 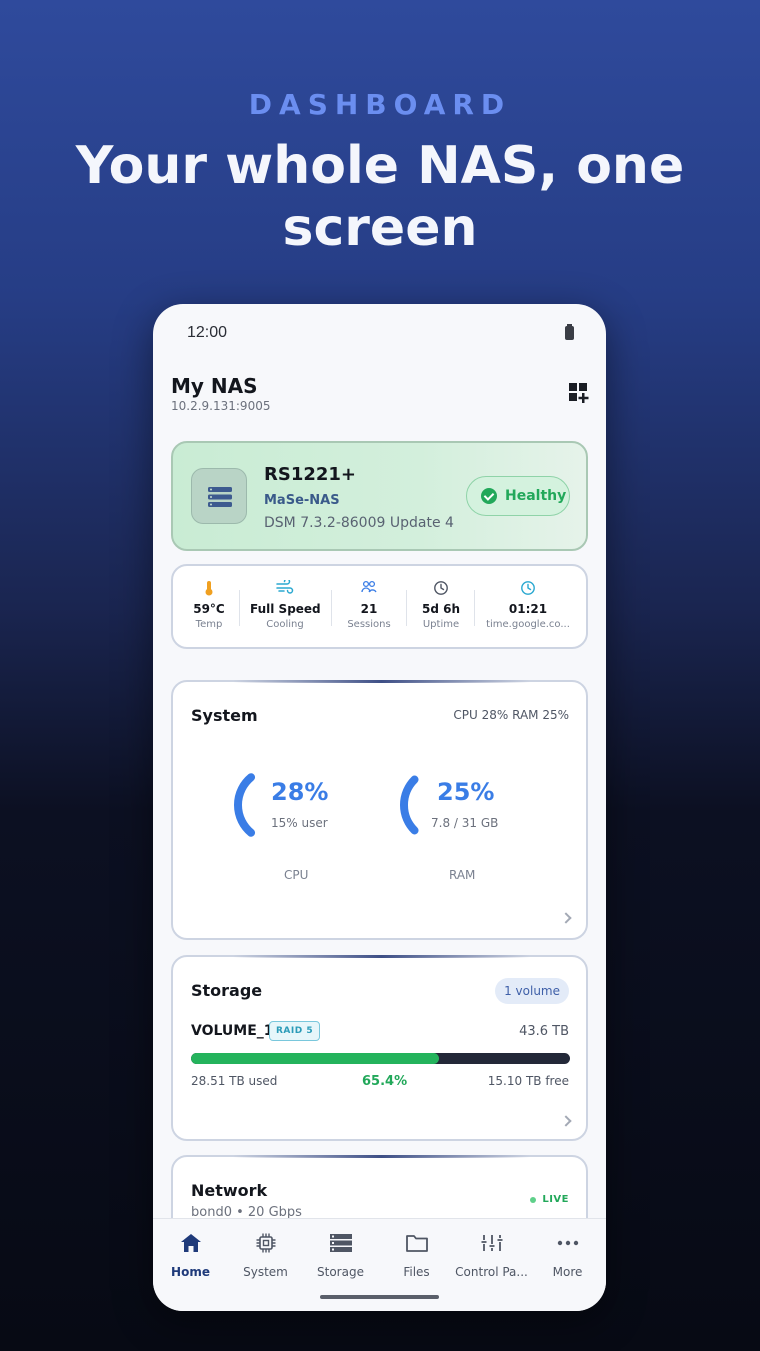 I want to click on hero-eyebrow: DASHBOARD, so click(x=380, y=104).